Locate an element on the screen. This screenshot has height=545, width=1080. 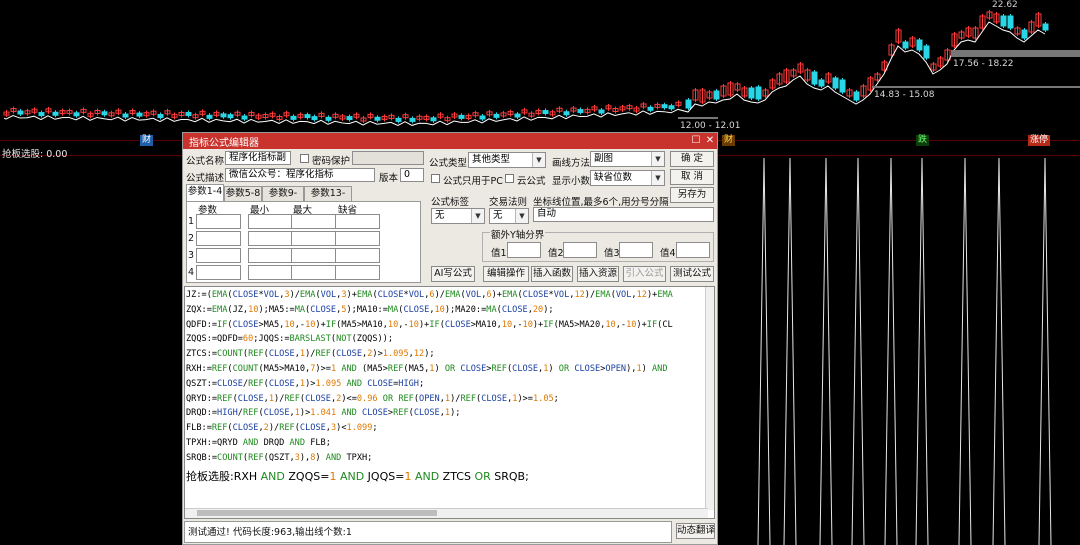
maximize-icon: ☐ is located at coordinates (696, 140).